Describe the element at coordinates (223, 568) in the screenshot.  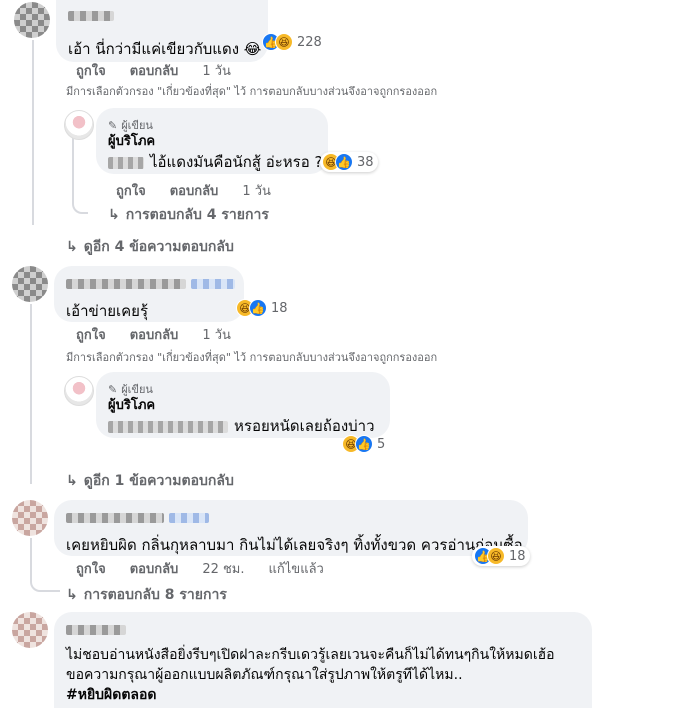
I see `timestamp: 22 ชม.` at that location.